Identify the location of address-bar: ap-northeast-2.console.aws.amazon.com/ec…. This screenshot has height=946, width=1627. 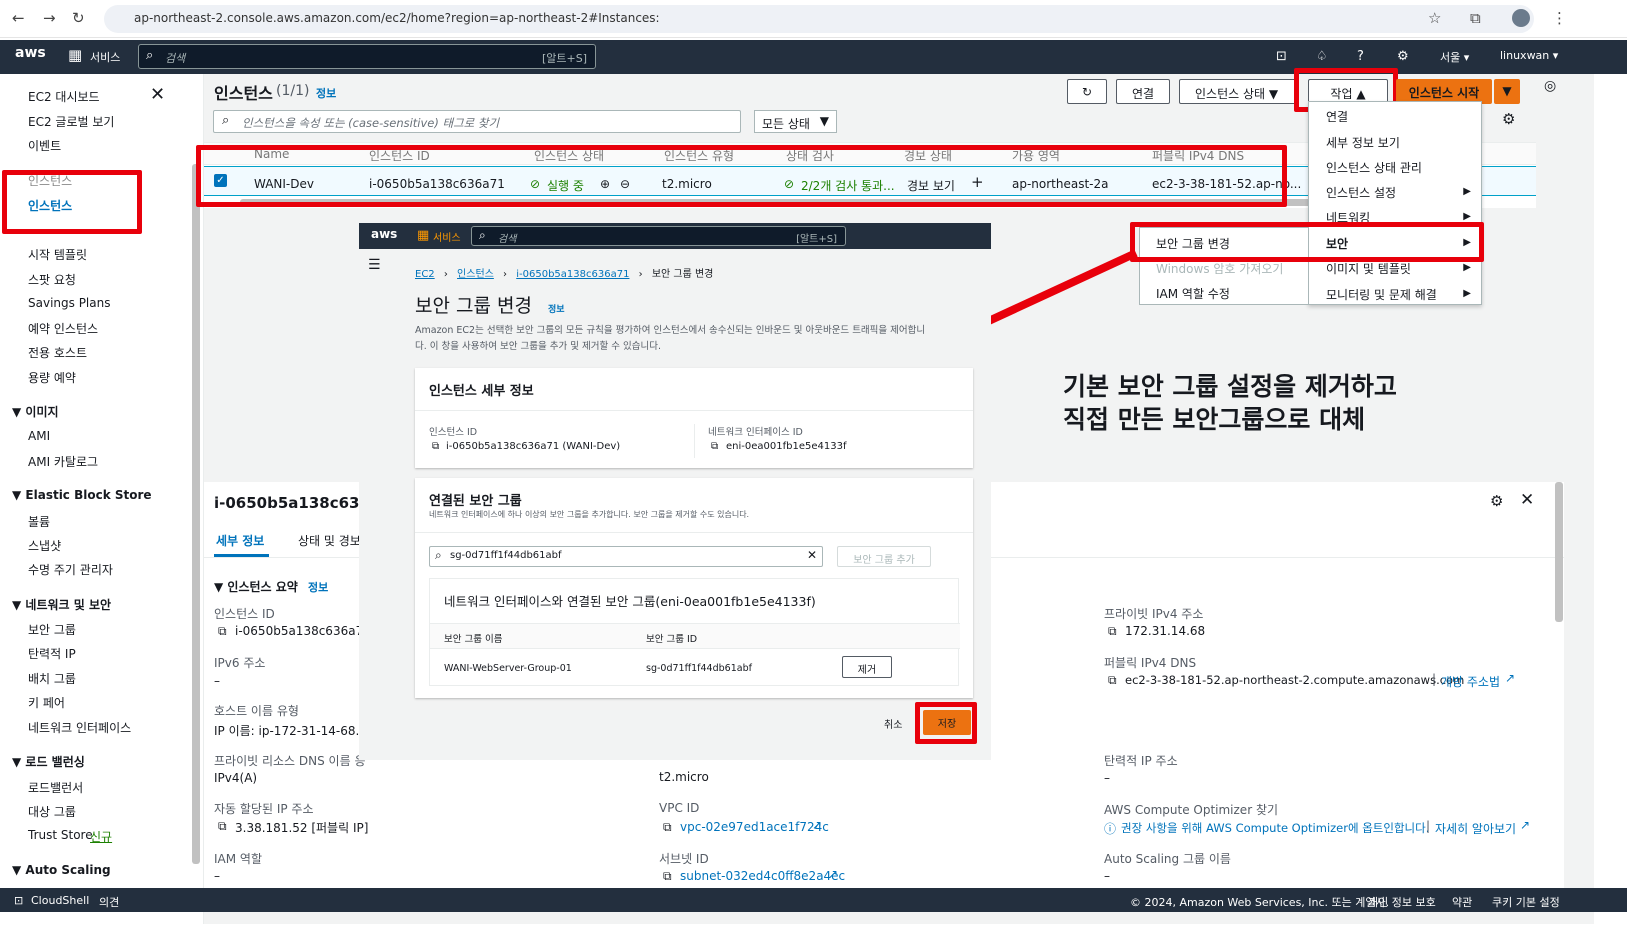
(819, 19).